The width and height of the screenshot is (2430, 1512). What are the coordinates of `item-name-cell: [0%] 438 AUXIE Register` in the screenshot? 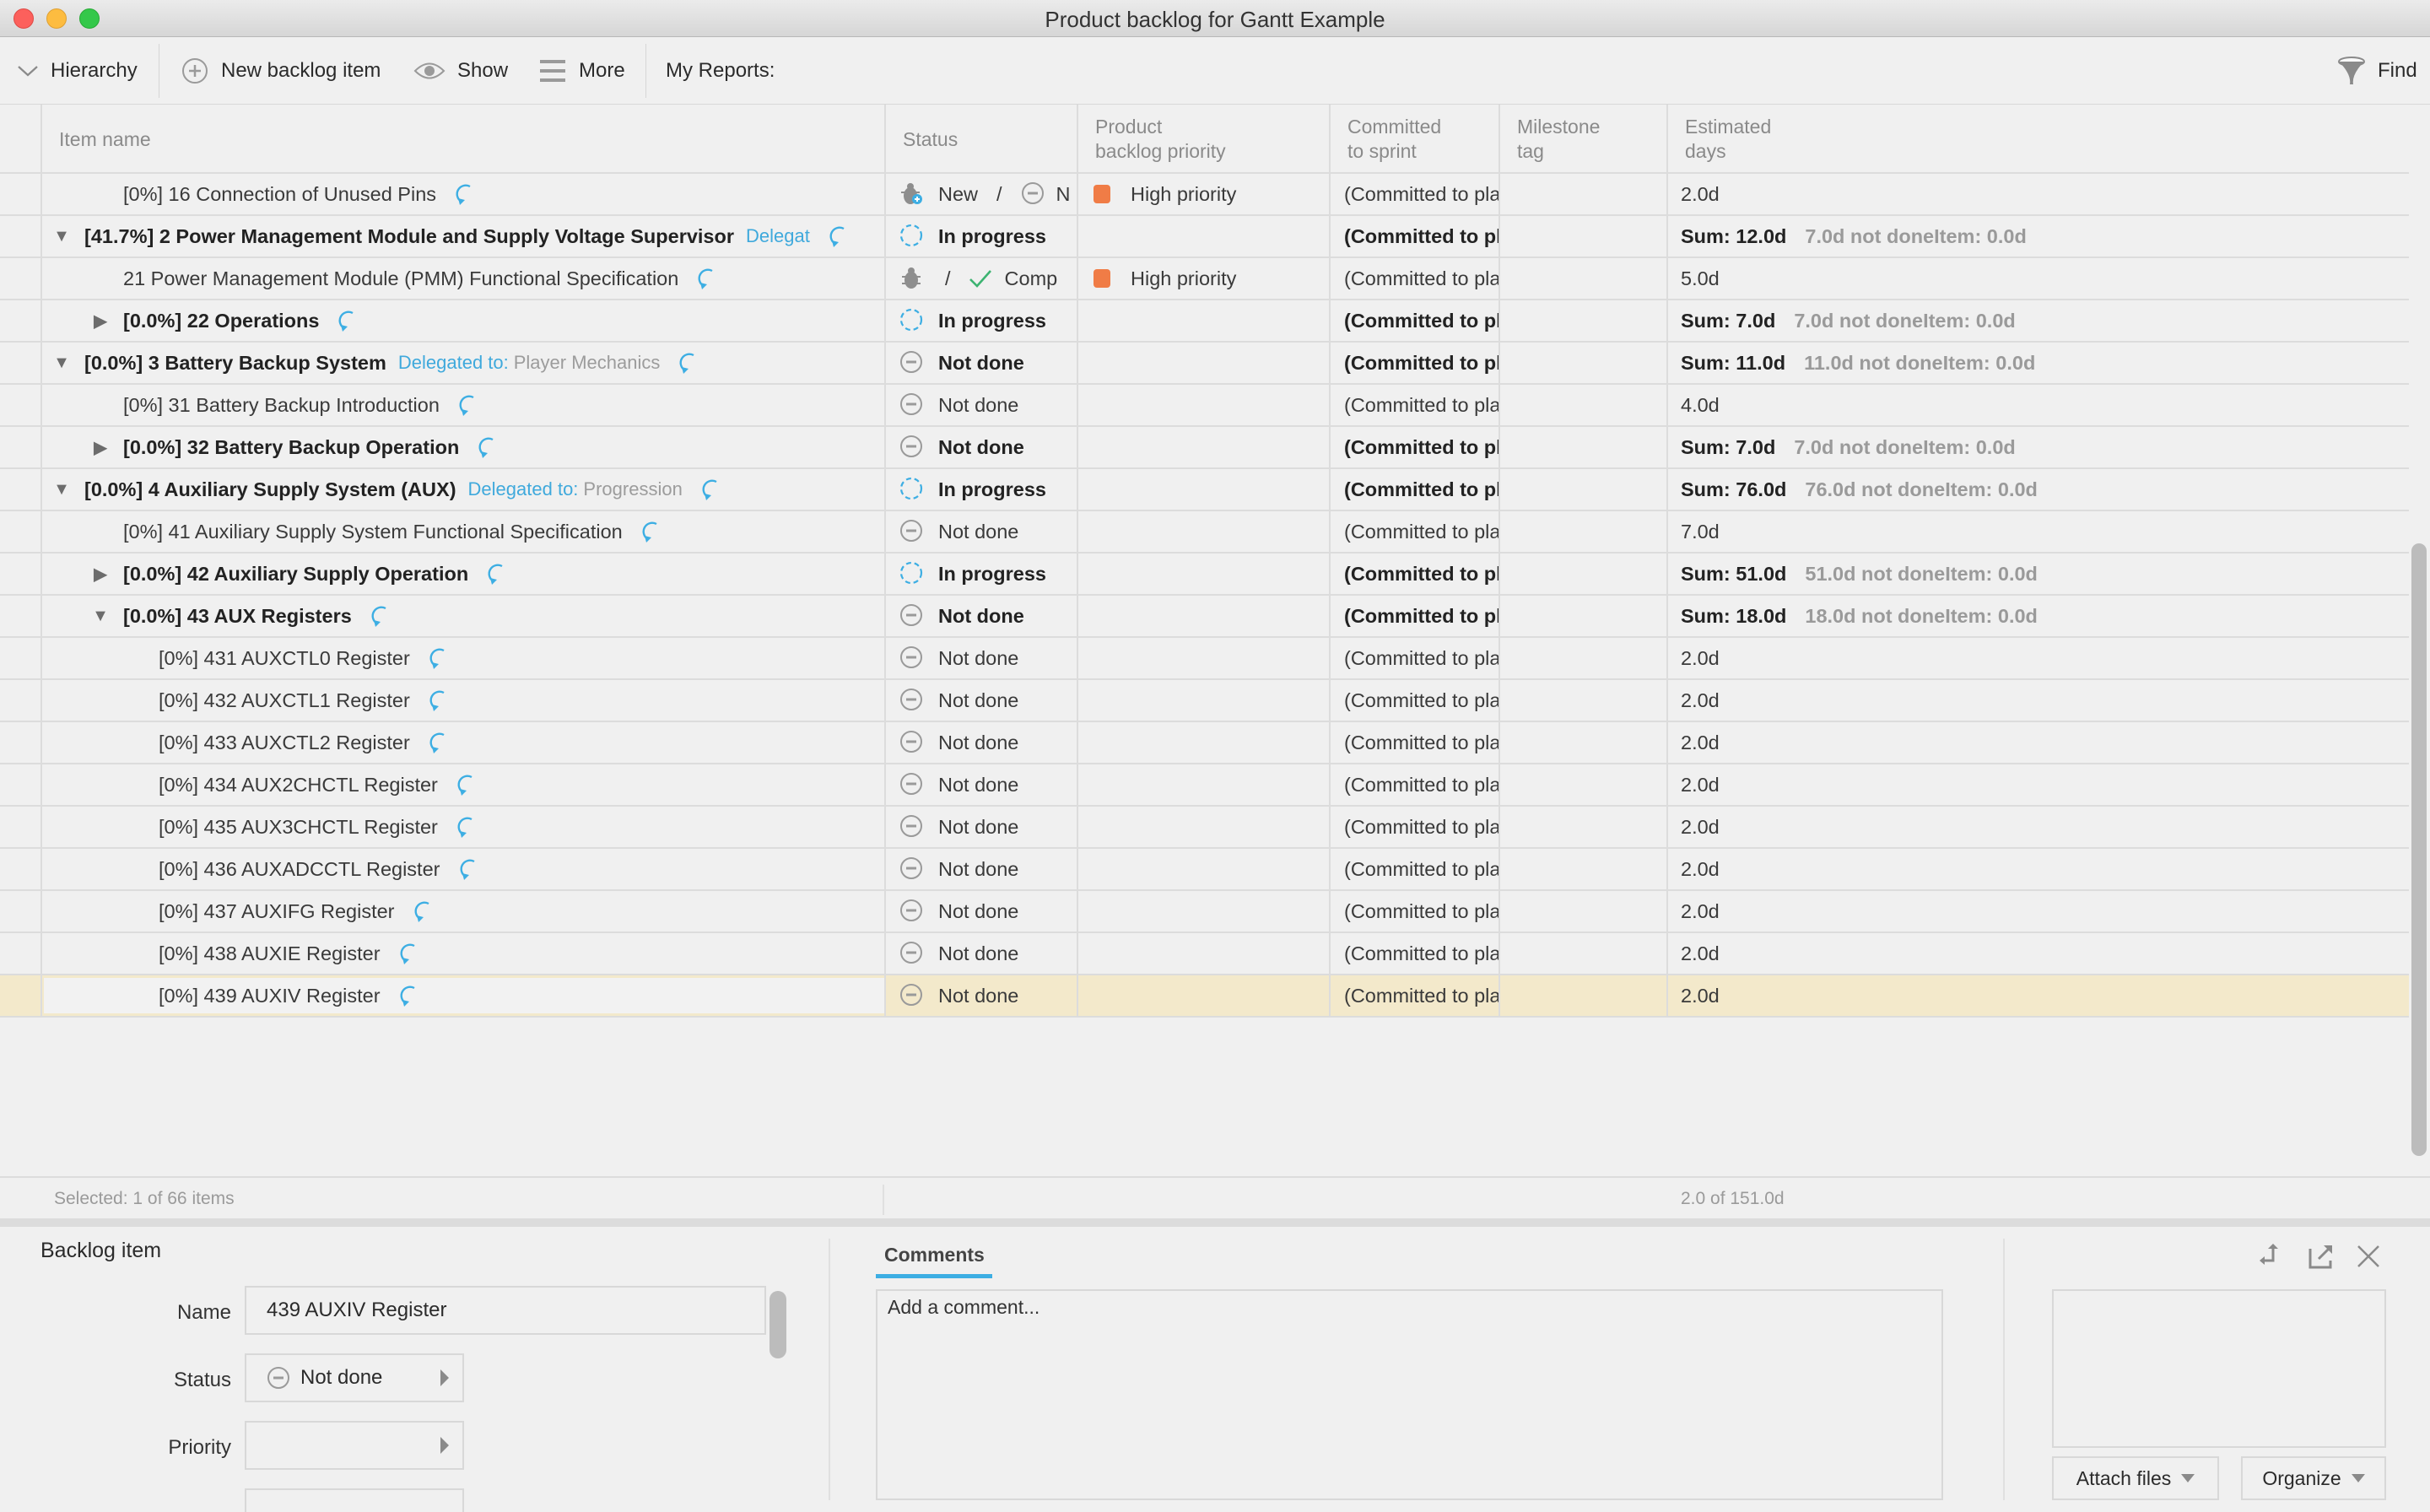 It's located at (464, 953).